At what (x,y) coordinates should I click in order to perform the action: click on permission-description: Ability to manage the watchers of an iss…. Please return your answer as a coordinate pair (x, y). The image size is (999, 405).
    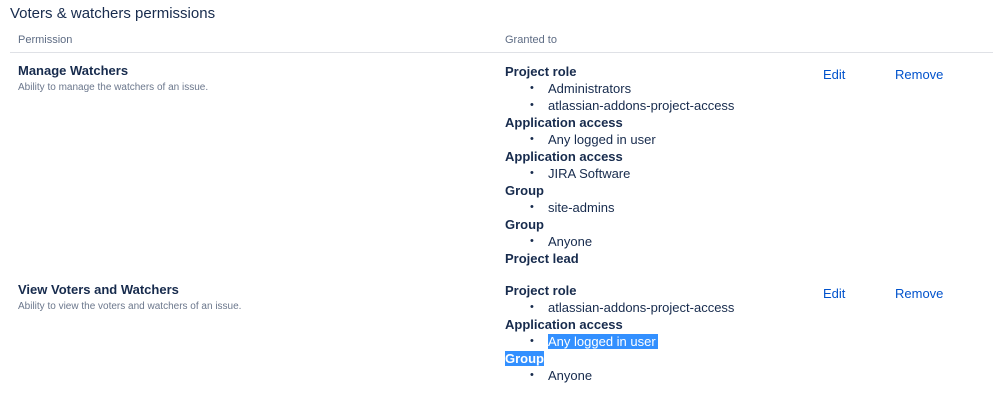
    Looking at the image, I should click on (113, 87).